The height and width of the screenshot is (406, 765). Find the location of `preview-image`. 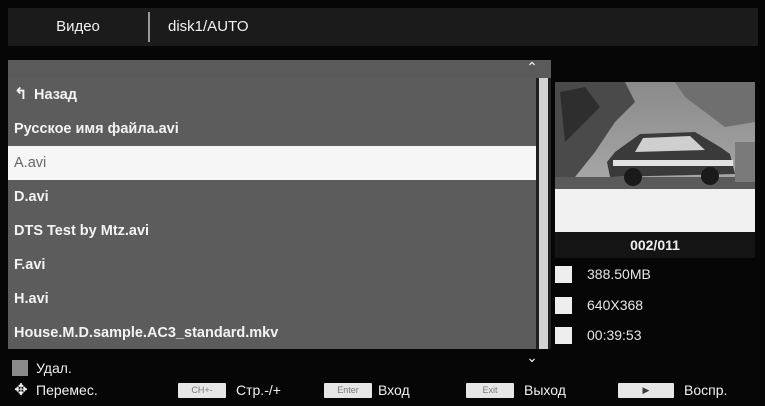

preview-image is located at coordinates (655, 157).